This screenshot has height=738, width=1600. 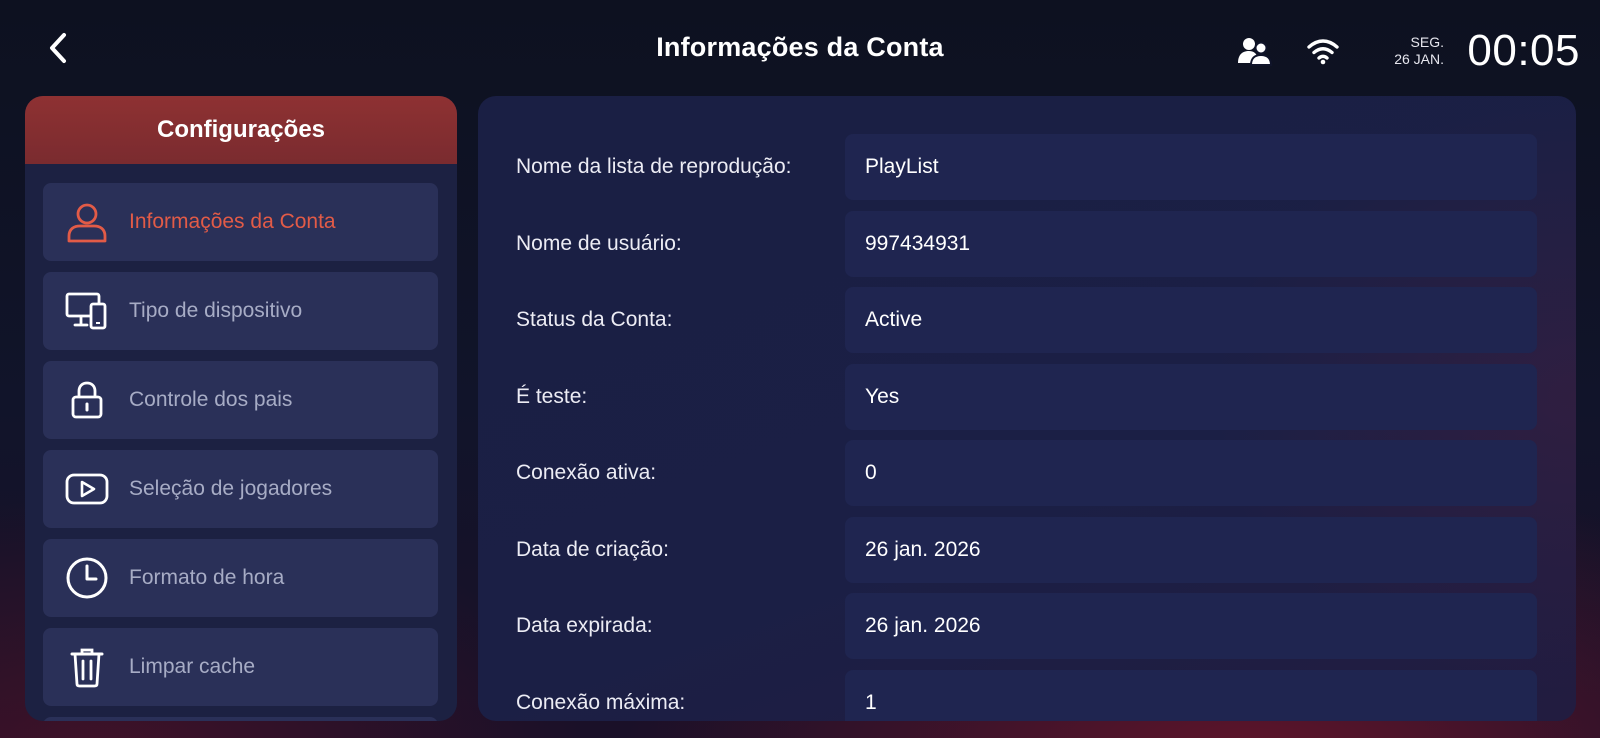 What do you see at coordinates (87, 222) in the screenshot?
I see `user-icon` at bounding box center [87, 222].